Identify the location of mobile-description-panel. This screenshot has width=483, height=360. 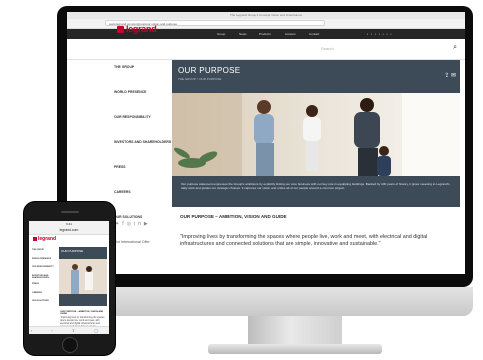
(83, 300).